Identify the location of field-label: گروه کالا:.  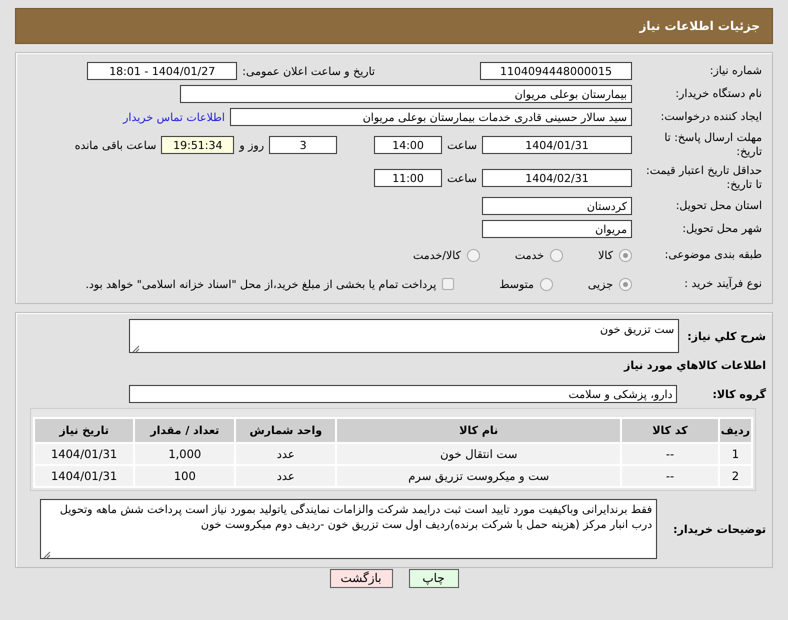
(739, 394).